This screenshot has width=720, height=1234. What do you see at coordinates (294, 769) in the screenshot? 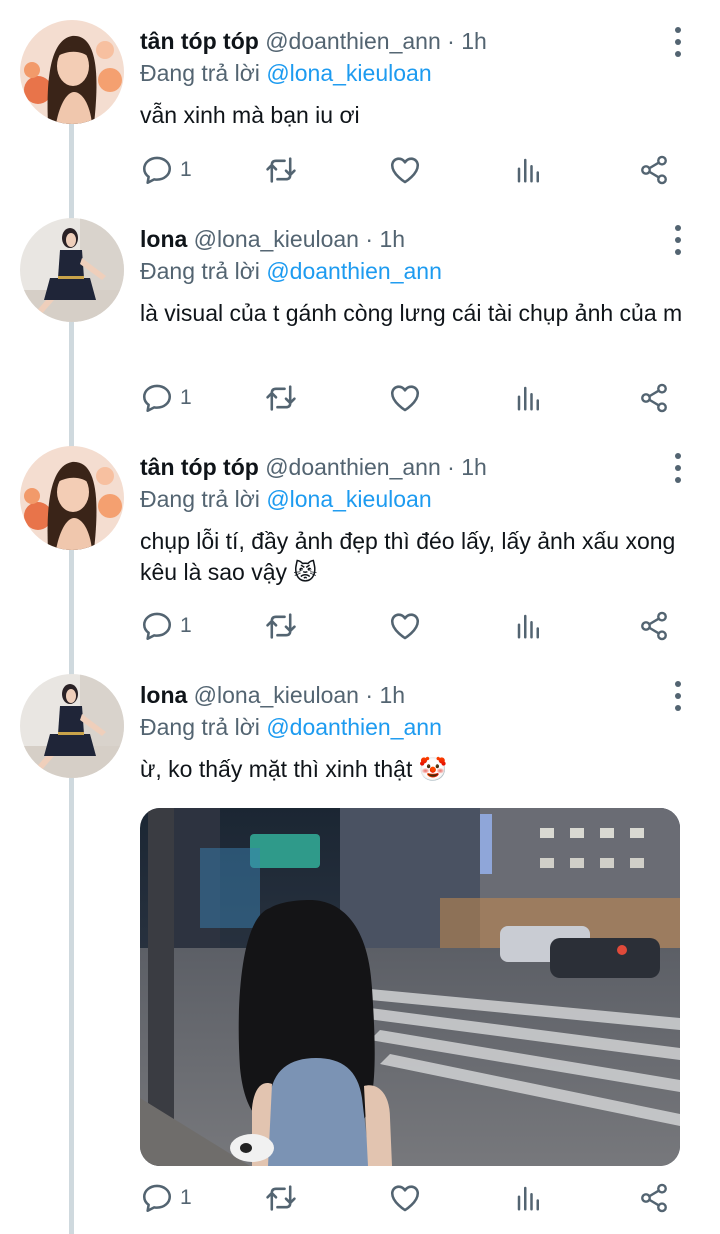
I see `tweet-text: ừ, ko thấy mặt thì xinh thật 🤡` at bounding box center [294, 769].